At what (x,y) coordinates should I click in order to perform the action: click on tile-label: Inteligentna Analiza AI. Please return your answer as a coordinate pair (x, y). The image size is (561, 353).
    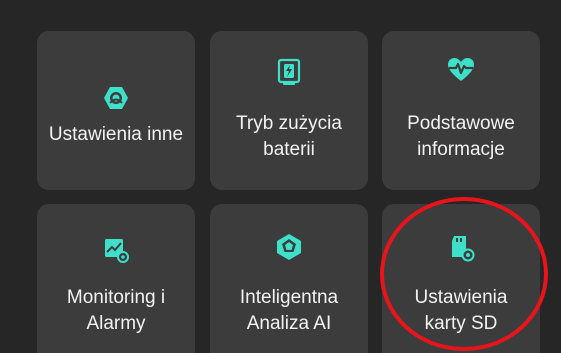
    Looking at the image, I should click on (289, 310).